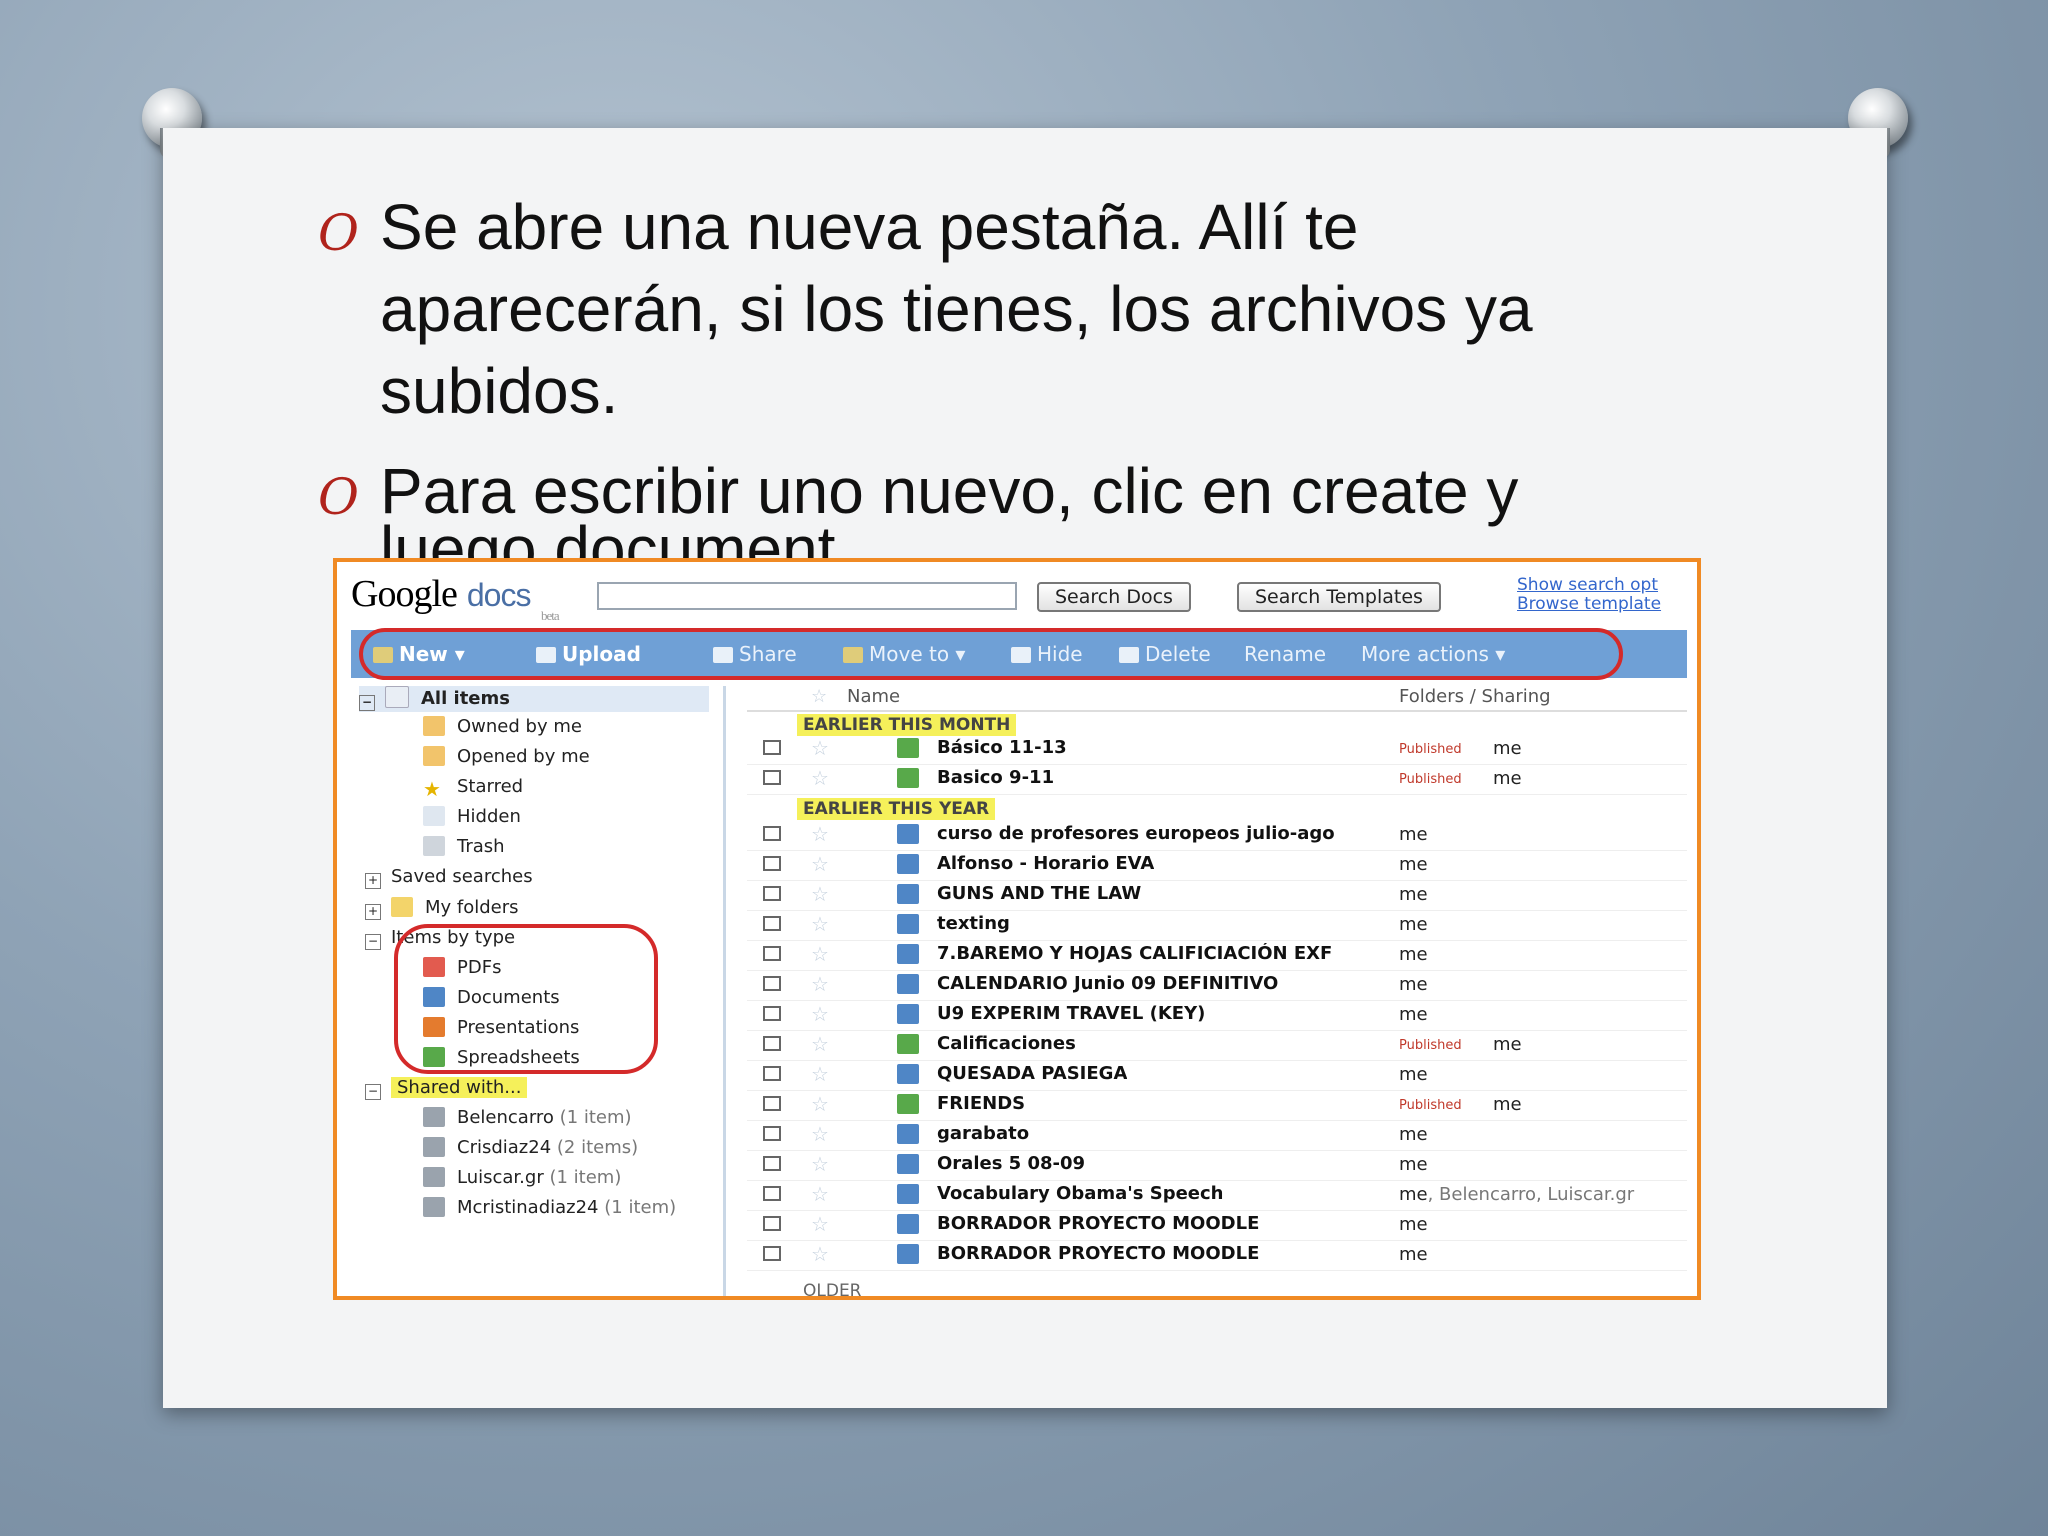 The width and height of the screenshot is (2048, 1536). What do you see at coordinates (1589, 604) in the screenshot?
I see `browse-templates-link: Browse template` at bounding box center [1589, 604].